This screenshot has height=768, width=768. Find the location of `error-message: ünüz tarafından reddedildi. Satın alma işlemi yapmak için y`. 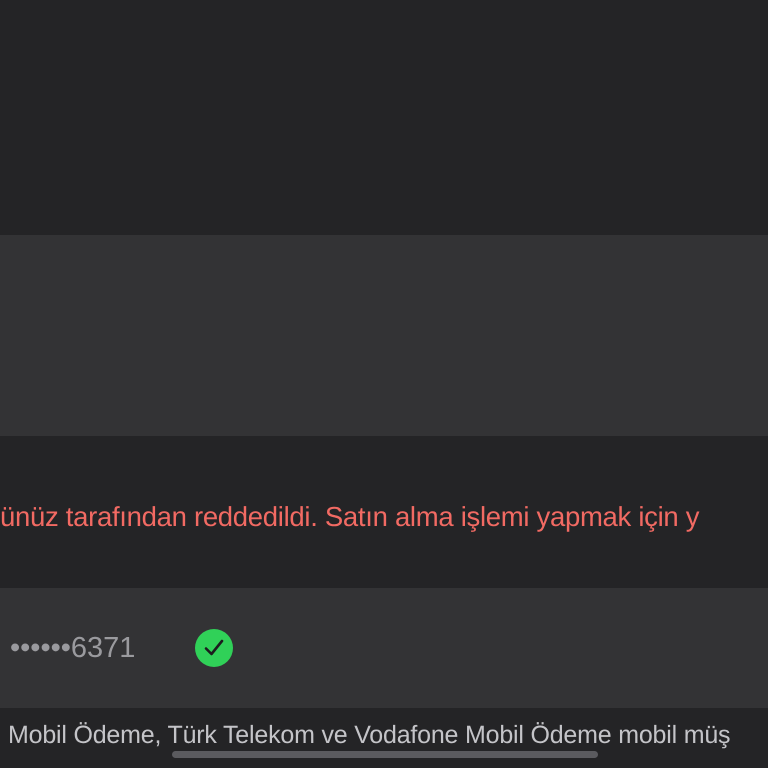

error-message: ünüz tarafından reddedildi. Satın alma işlemi yapmak için y is located at coordinates (350, 517).